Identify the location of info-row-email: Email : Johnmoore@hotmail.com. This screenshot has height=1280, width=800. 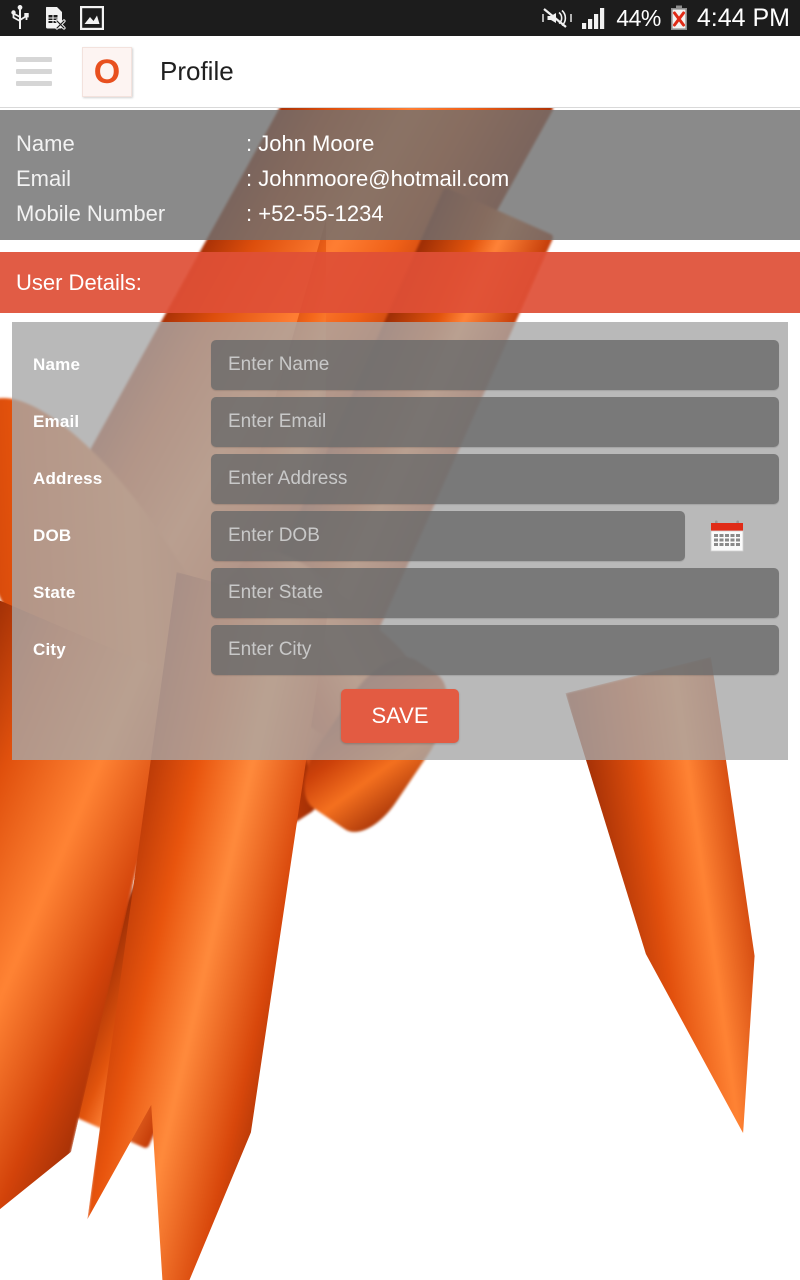
(408, 178).